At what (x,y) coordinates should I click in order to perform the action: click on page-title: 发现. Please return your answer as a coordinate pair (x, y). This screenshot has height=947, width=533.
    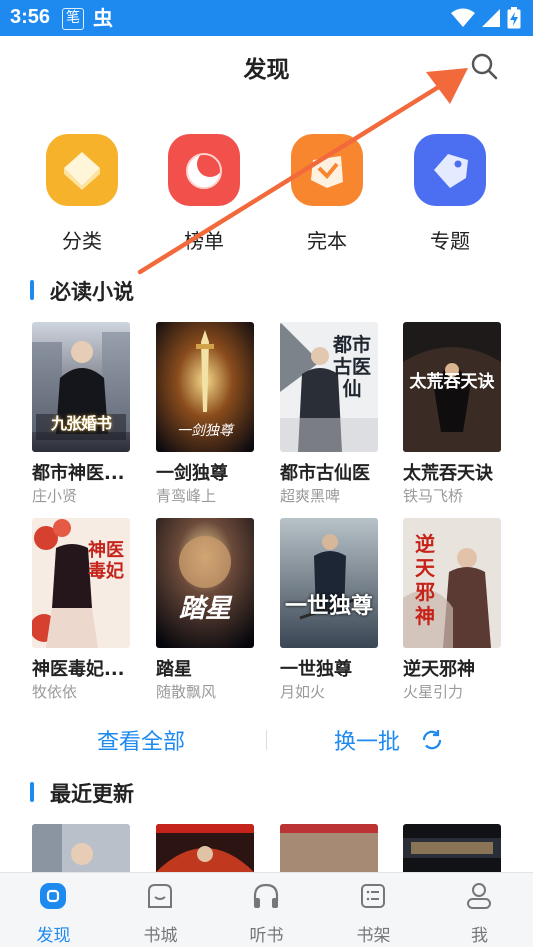
    Looking at the image, I should click on (266, 70).